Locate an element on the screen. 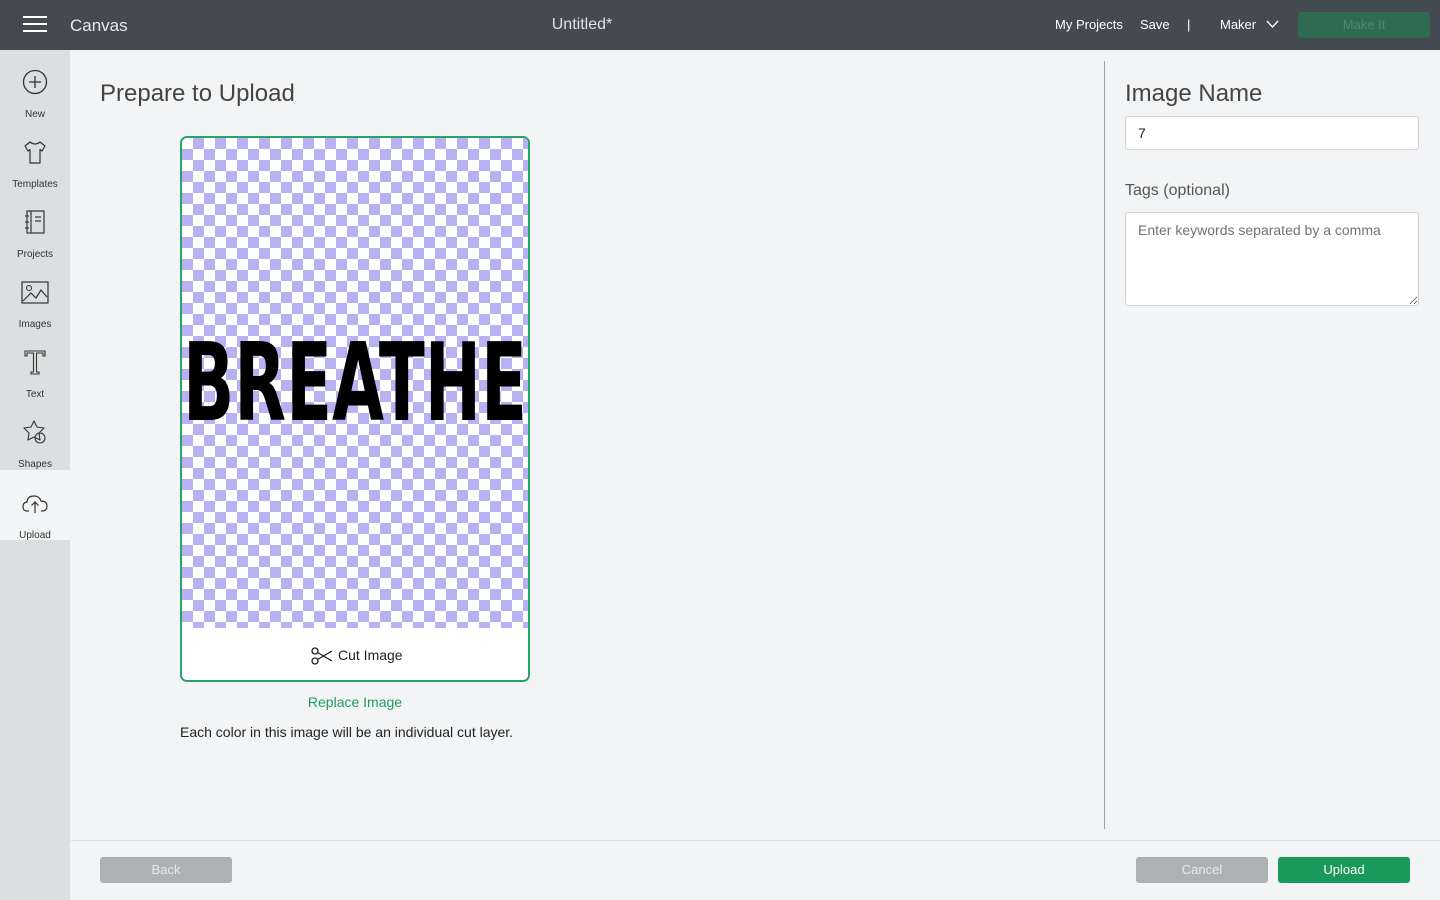 The width and height of the screenshot is (1440, 900). tshirt-icon is located at coordinates (35, 152).